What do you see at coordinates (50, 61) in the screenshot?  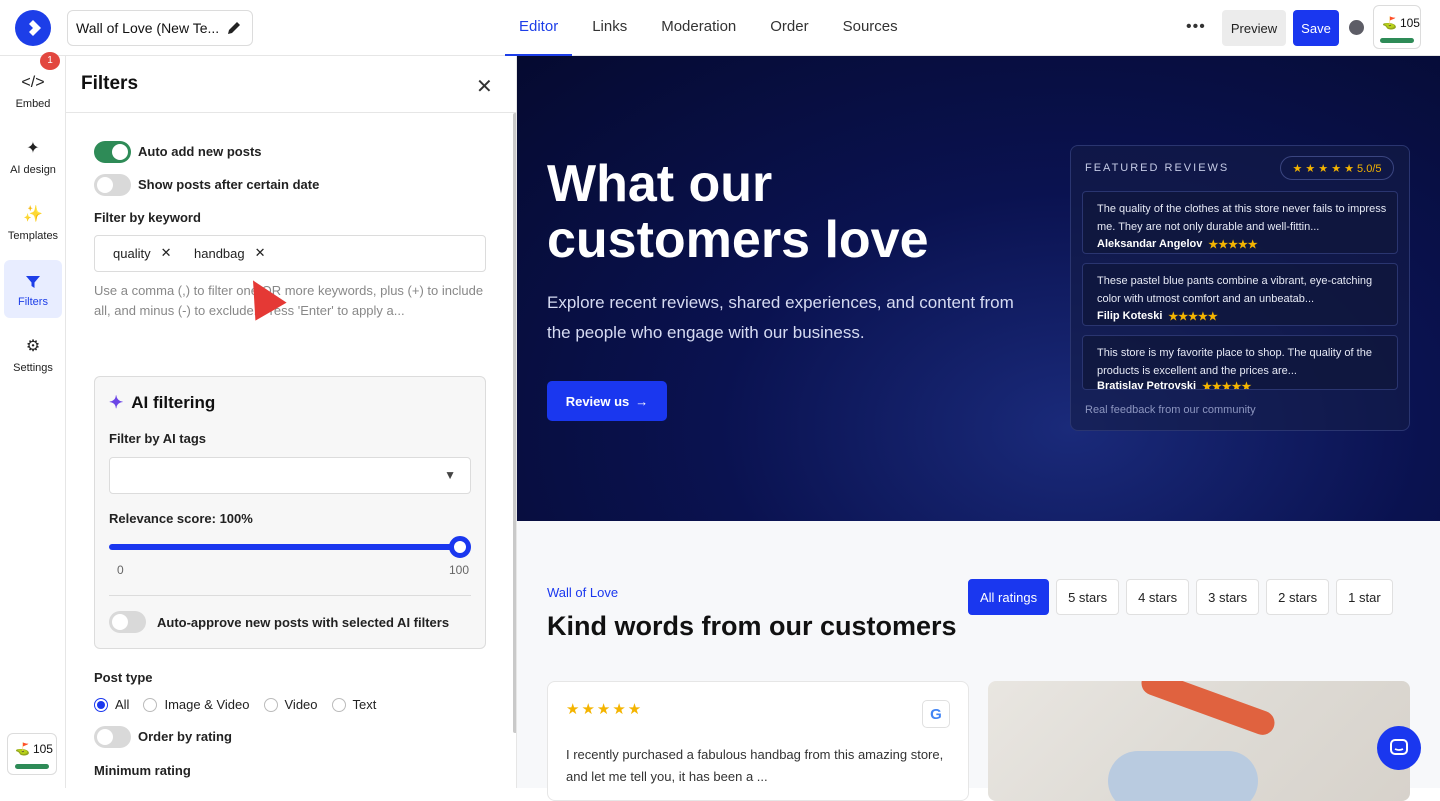 I see `embed-notification-badge: 1` at bounding box center [50, 61].